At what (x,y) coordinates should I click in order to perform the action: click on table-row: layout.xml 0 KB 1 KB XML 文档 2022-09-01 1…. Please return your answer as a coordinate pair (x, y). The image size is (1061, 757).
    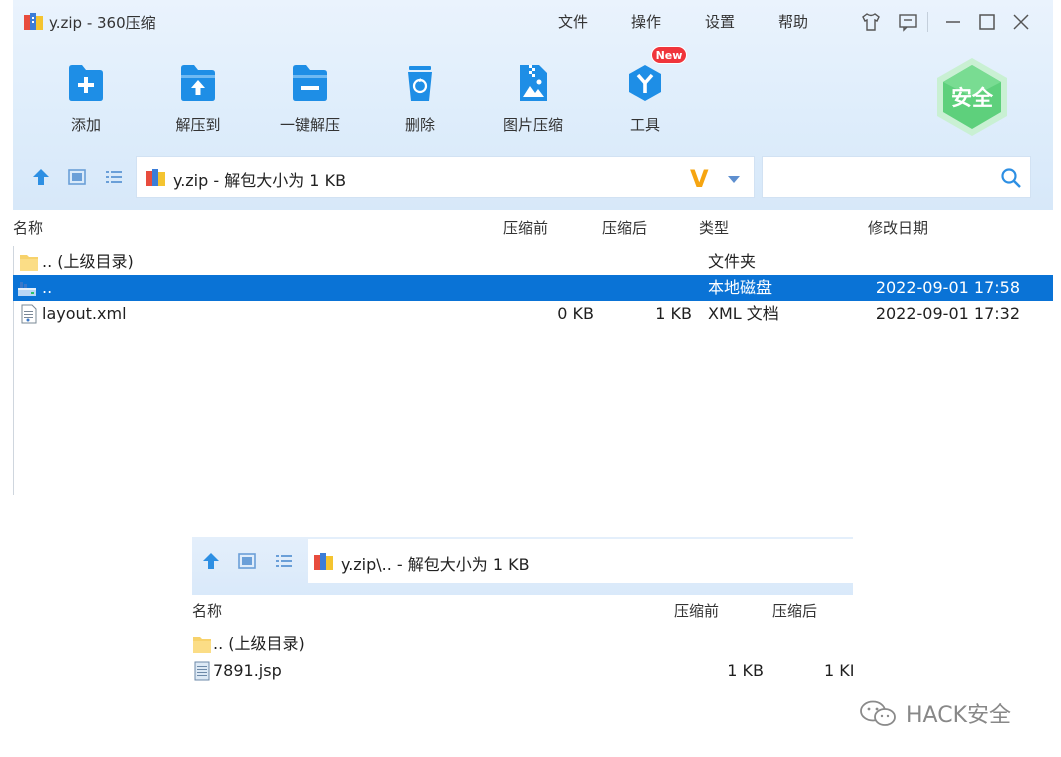
    Looking at the image, I should click on (533, 314).